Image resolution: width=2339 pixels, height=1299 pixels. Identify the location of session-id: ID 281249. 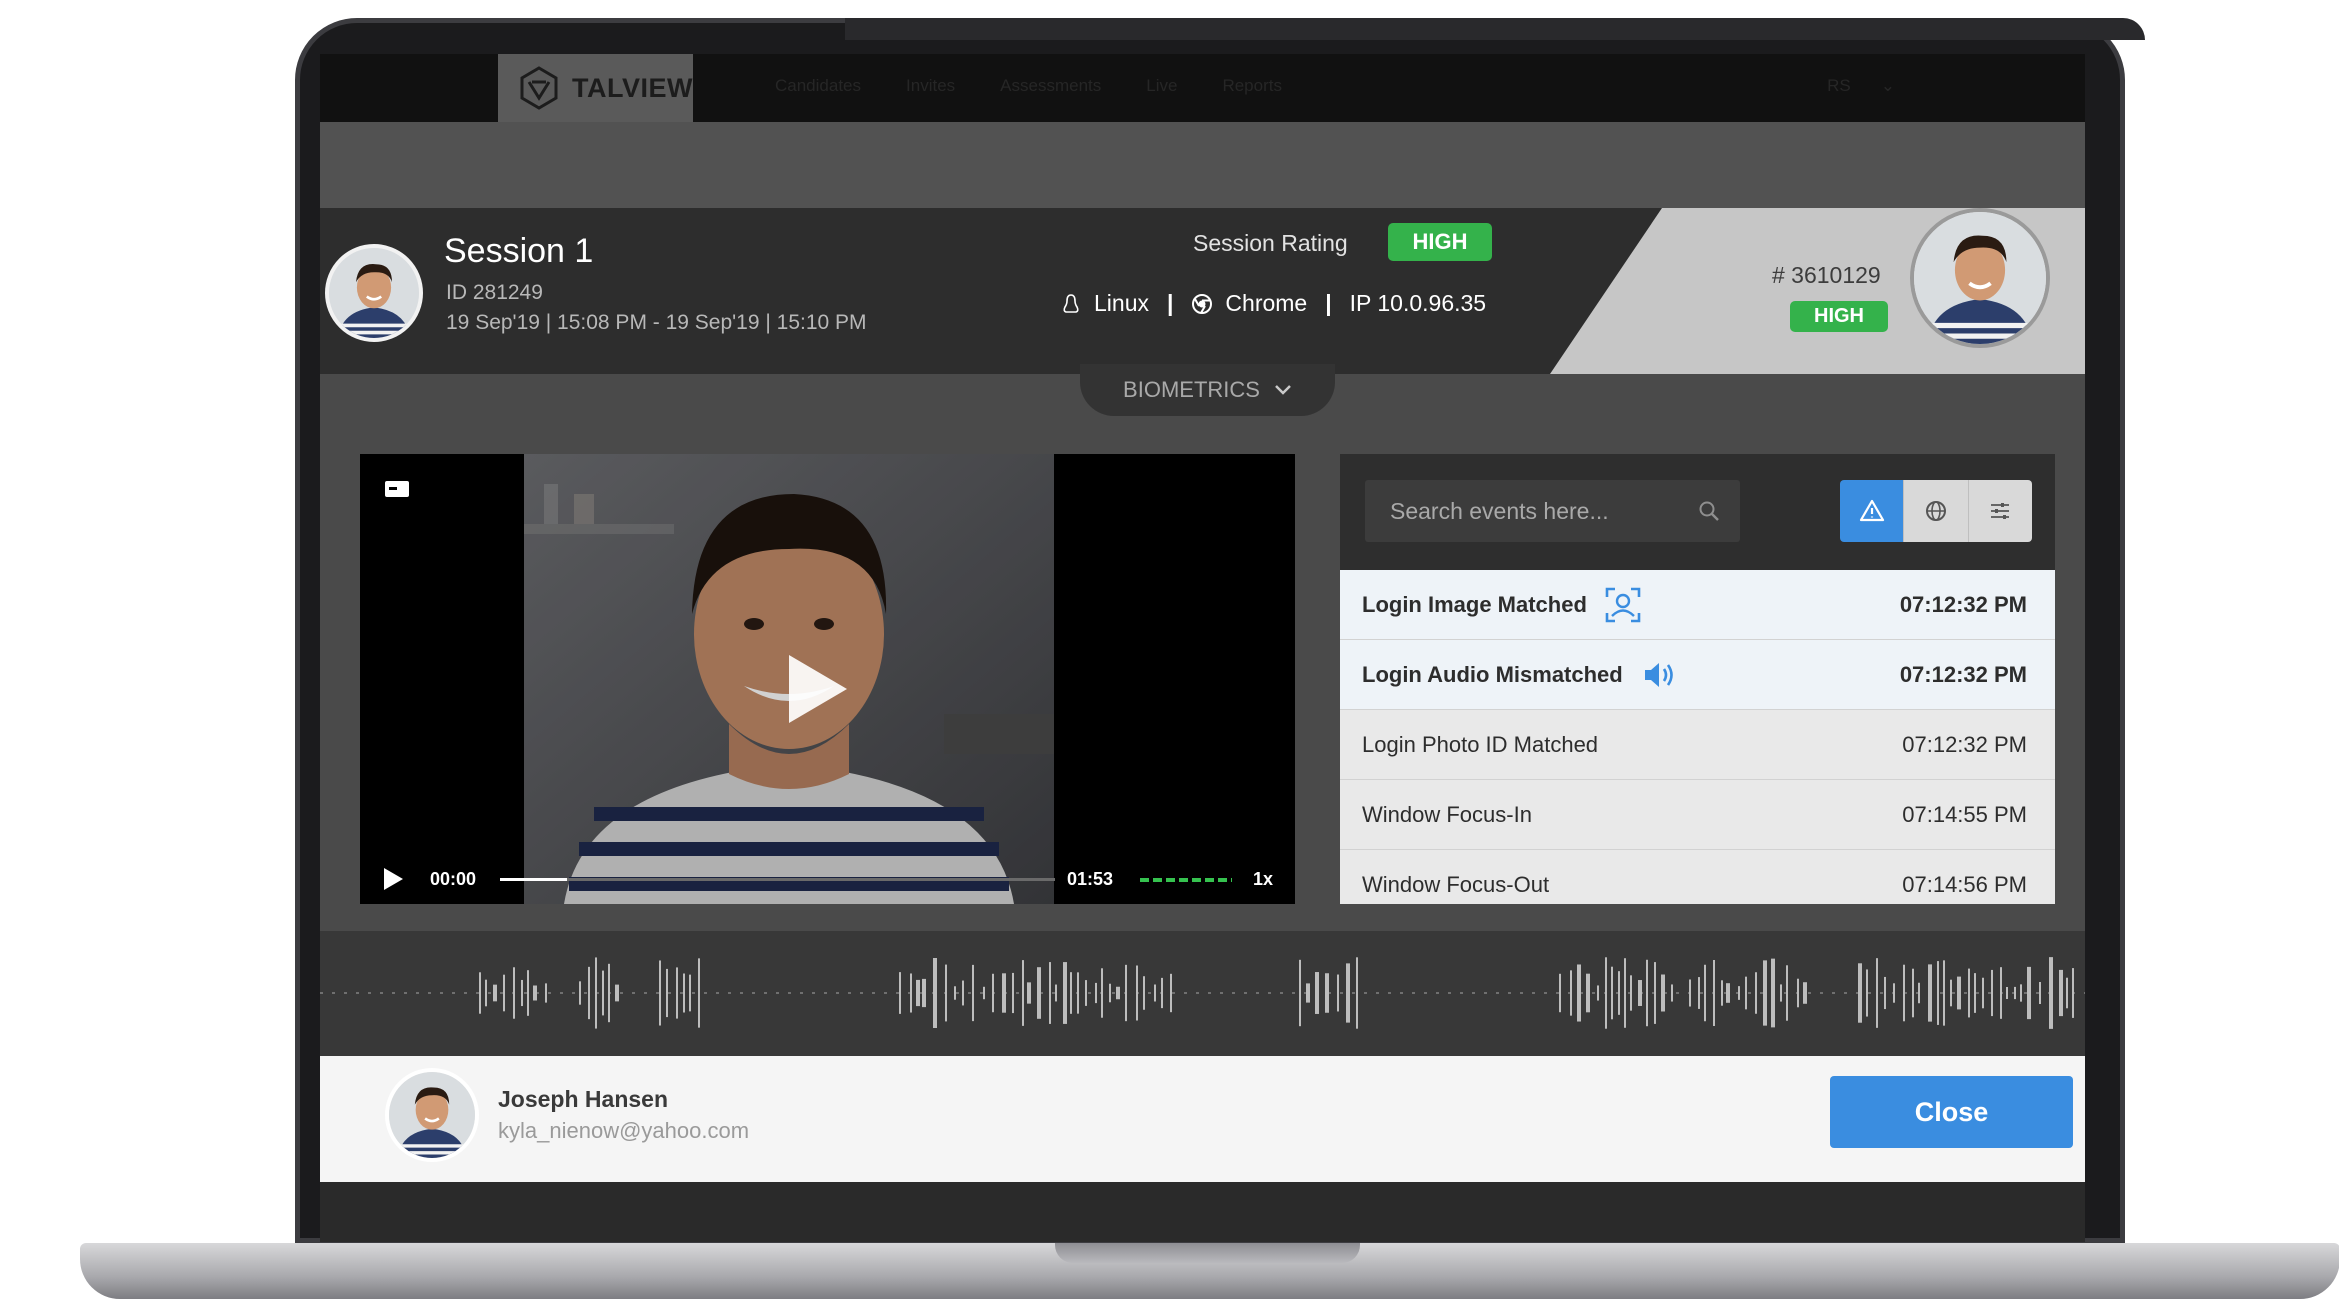
(494, 292).